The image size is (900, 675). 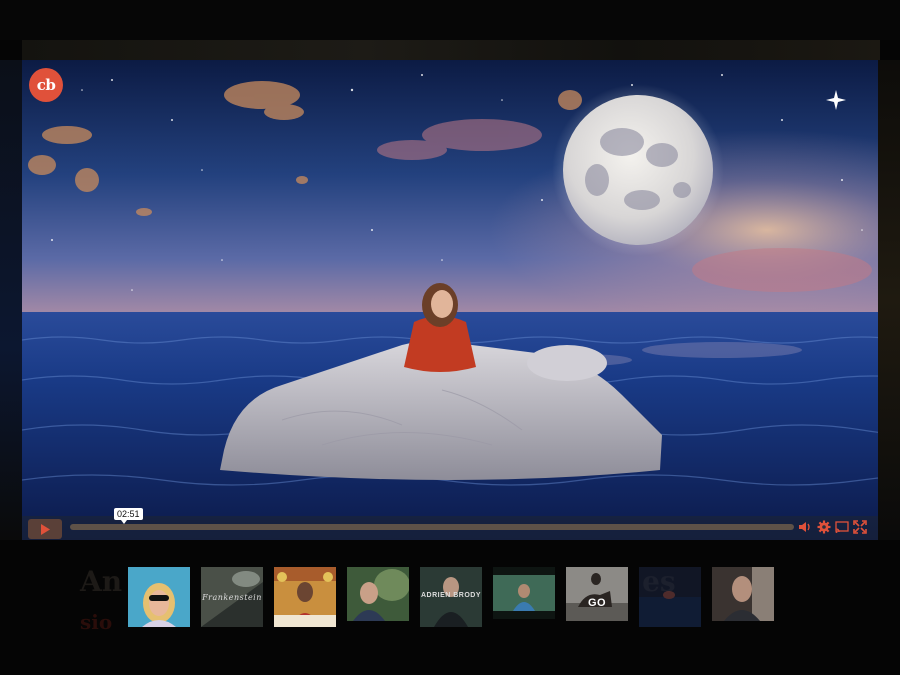 I want to click on thumbnail-2-label: Frankenstein, so click(x=232, y=597).